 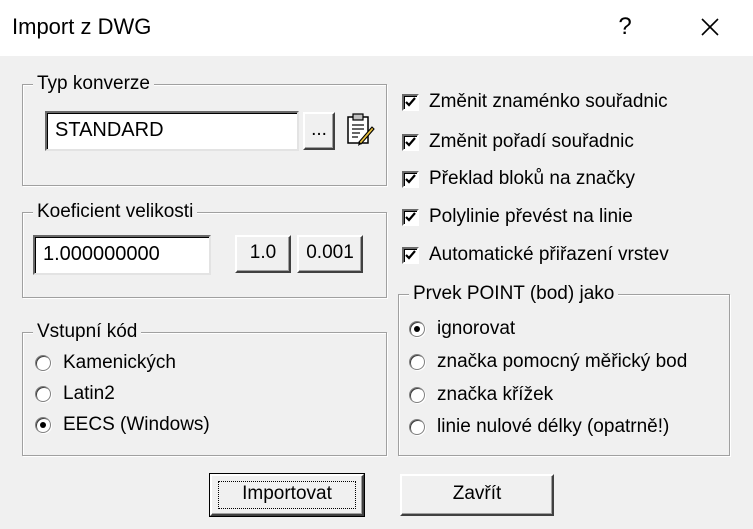 I want to click on help-button: ?, so click(x=625, y=27).